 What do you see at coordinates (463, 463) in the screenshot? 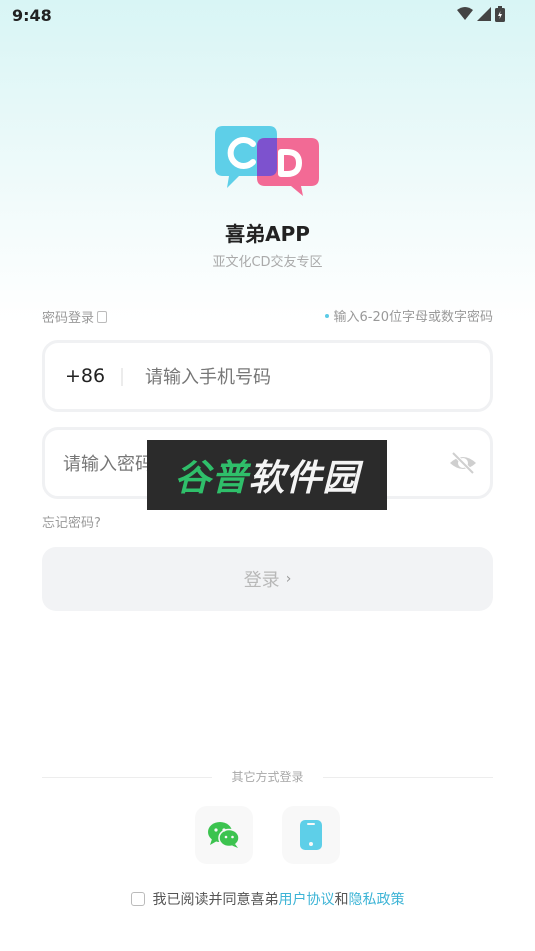
I see `eye-closed-icon` at bounding box center [463, 463].